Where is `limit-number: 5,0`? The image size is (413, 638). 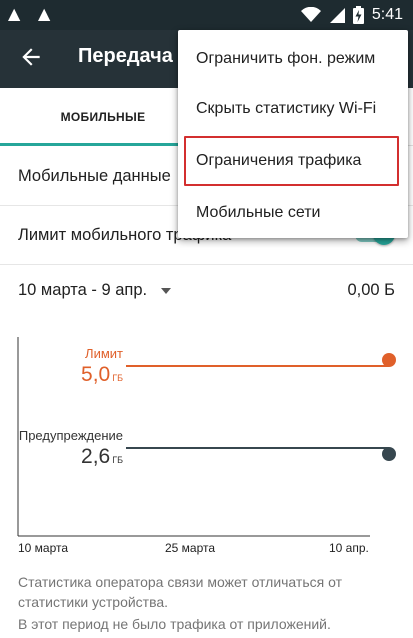 limit-number: 5,0 is located at coordinates (96, 374).